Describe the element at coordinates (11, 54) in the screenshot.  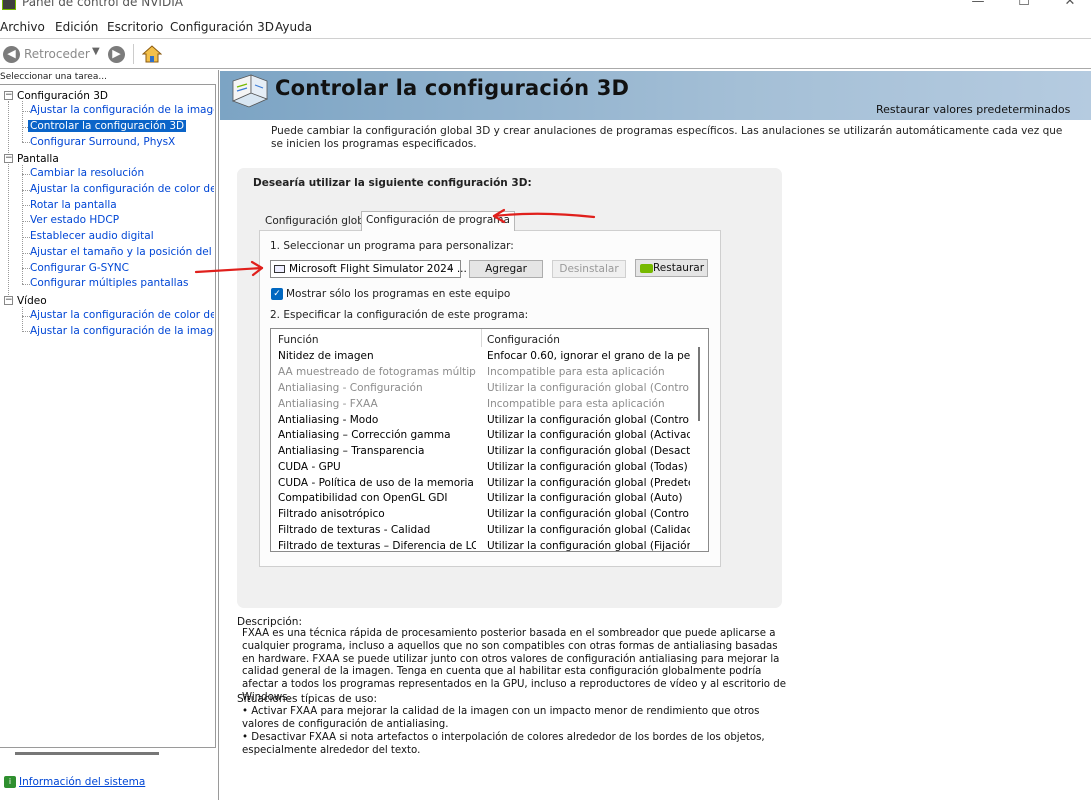
I see `back-arrow-icon: ◀` at that location.